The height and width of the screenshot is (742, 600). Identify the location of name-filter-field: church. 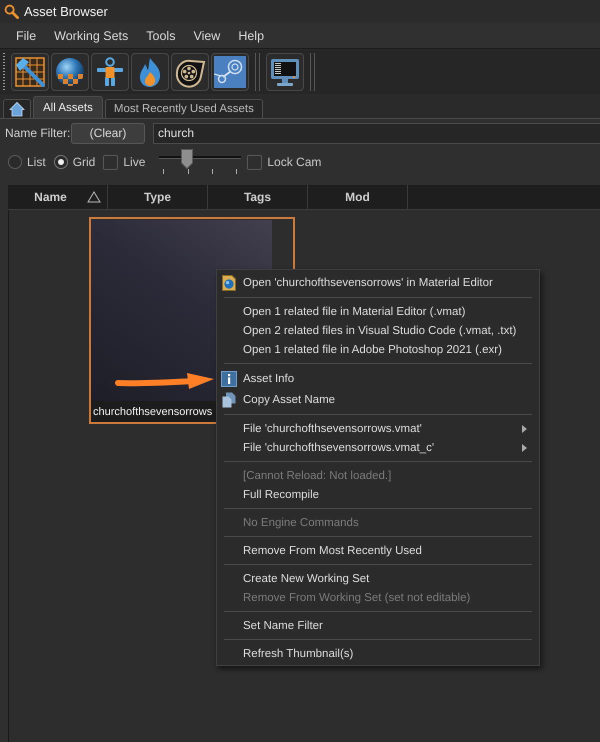
(376, 133).